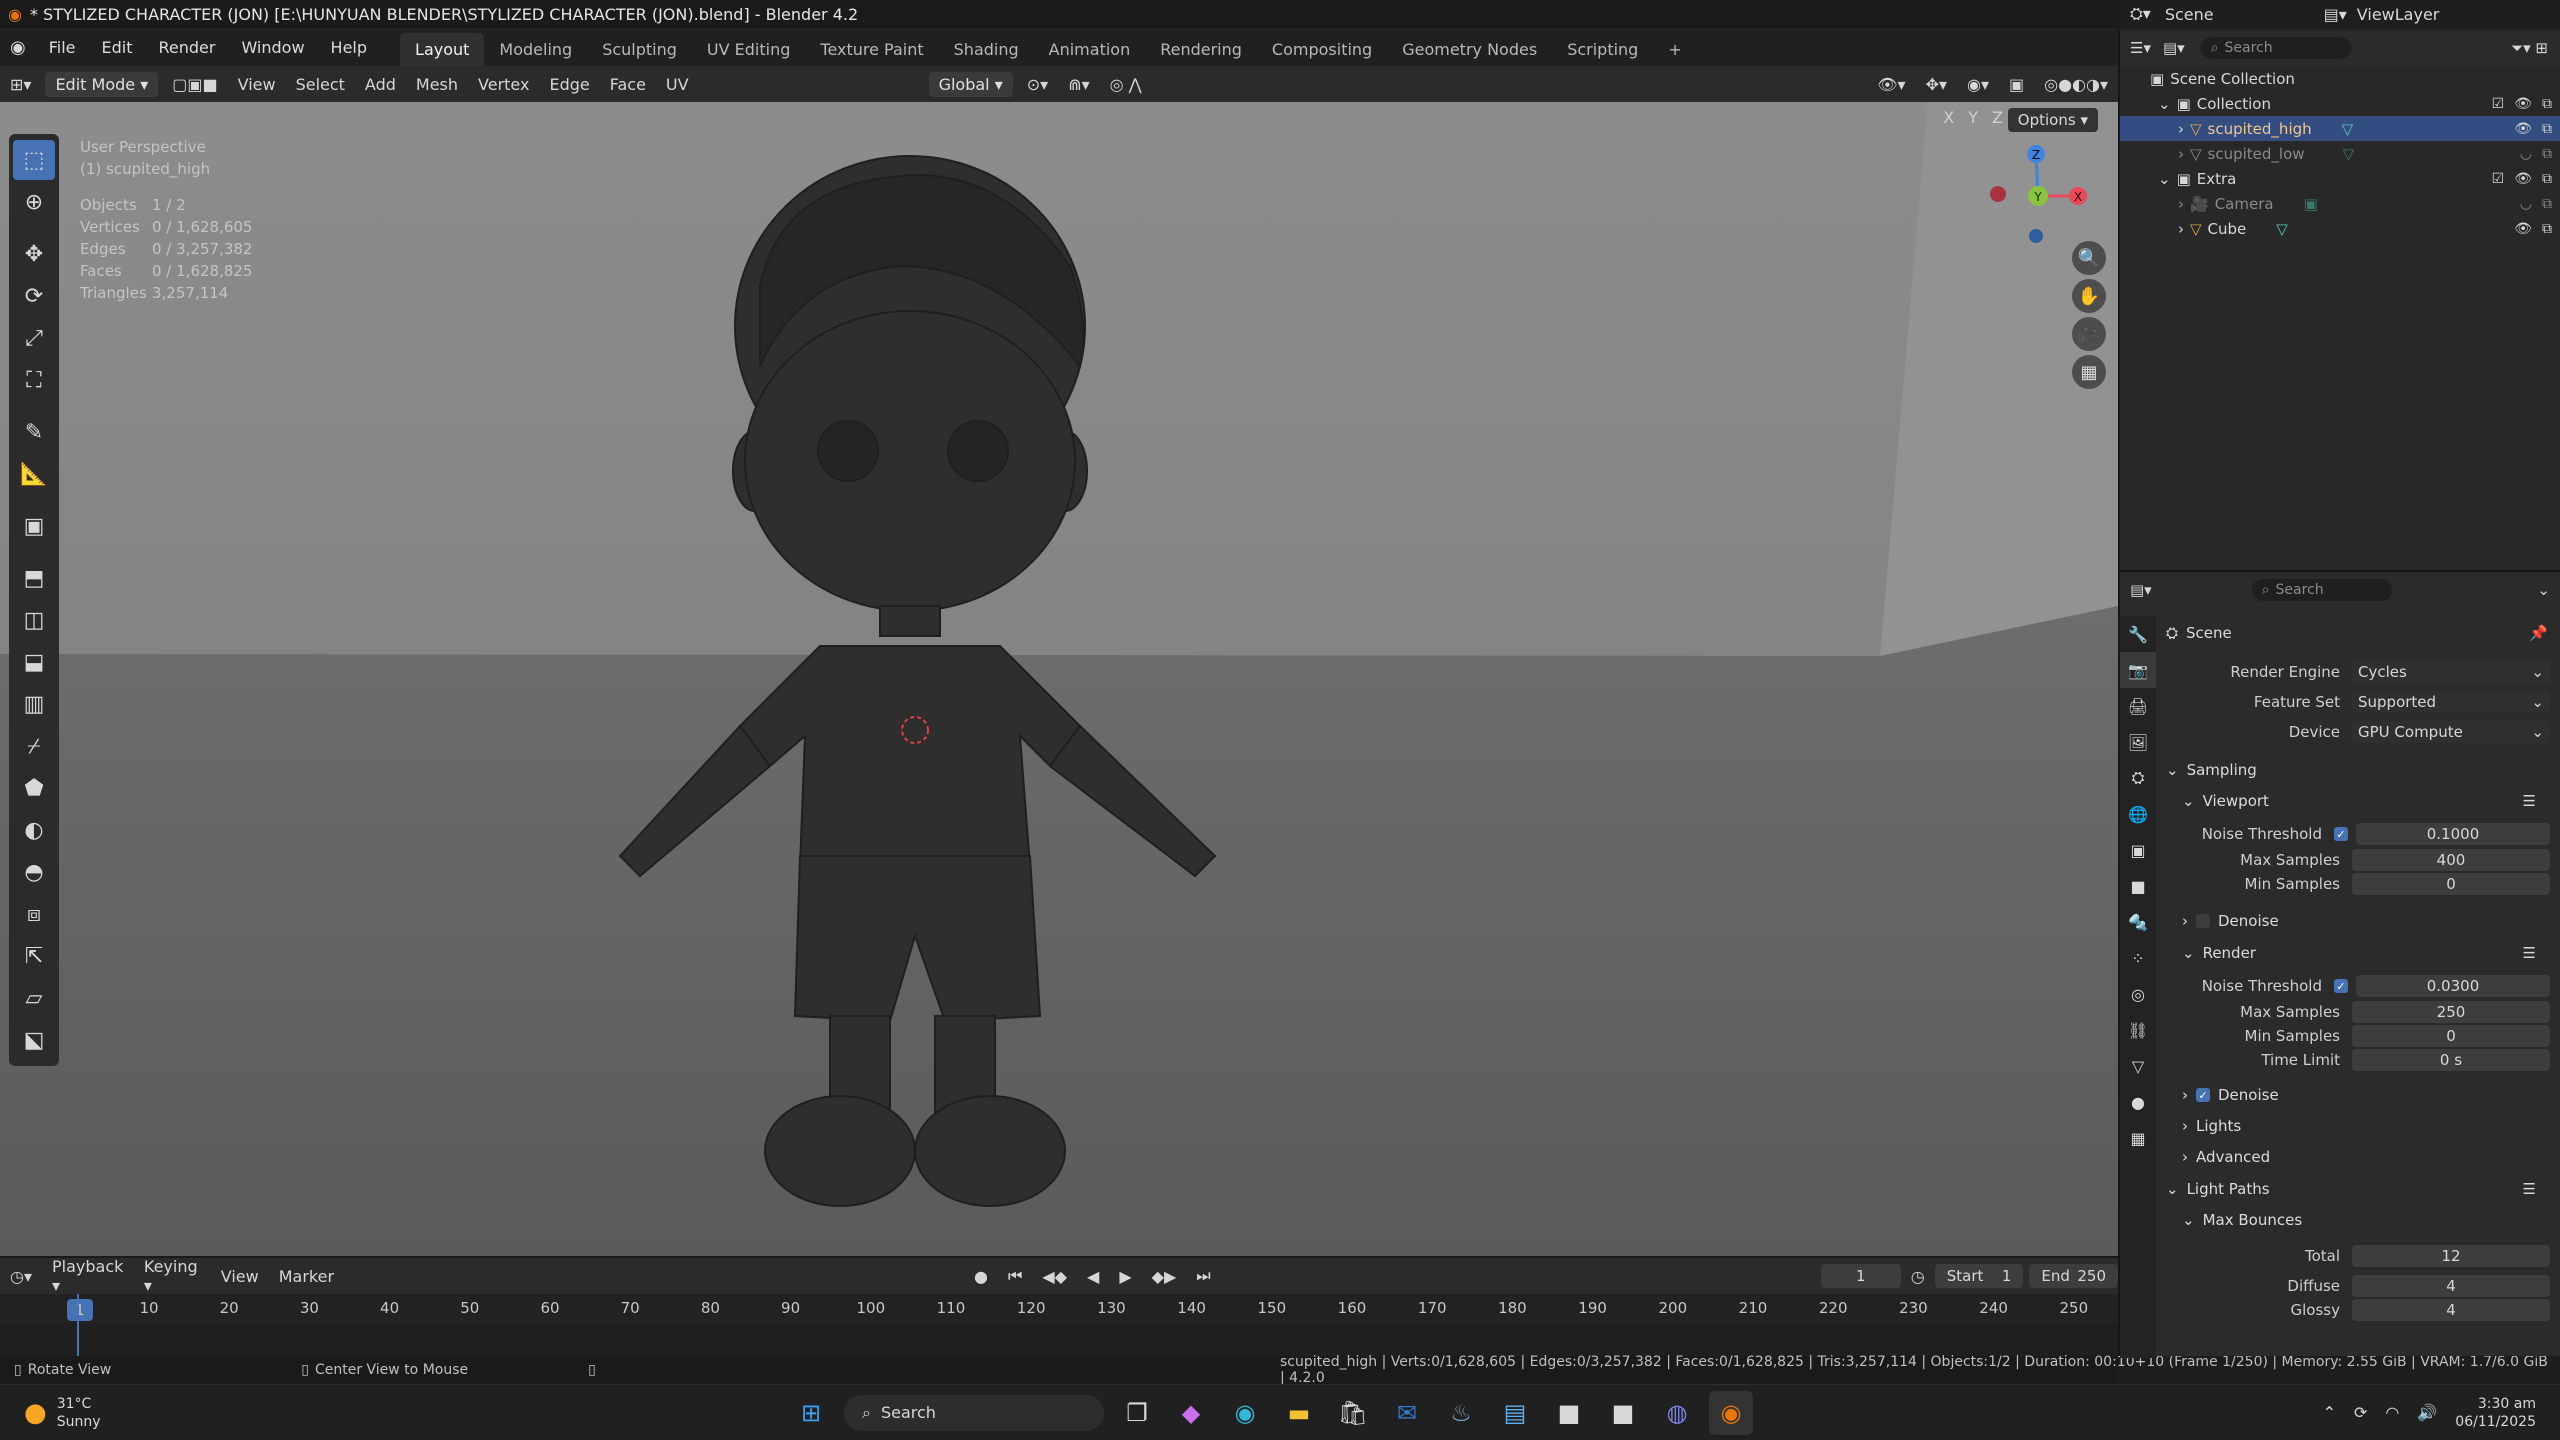  What do you see at coordinates (2340, 128) in the screenshot?
I see `outliner-row-scupited-high: › ▽ scupited_high ▽ 👁 ⧉` at bounding box center [2340, 128].